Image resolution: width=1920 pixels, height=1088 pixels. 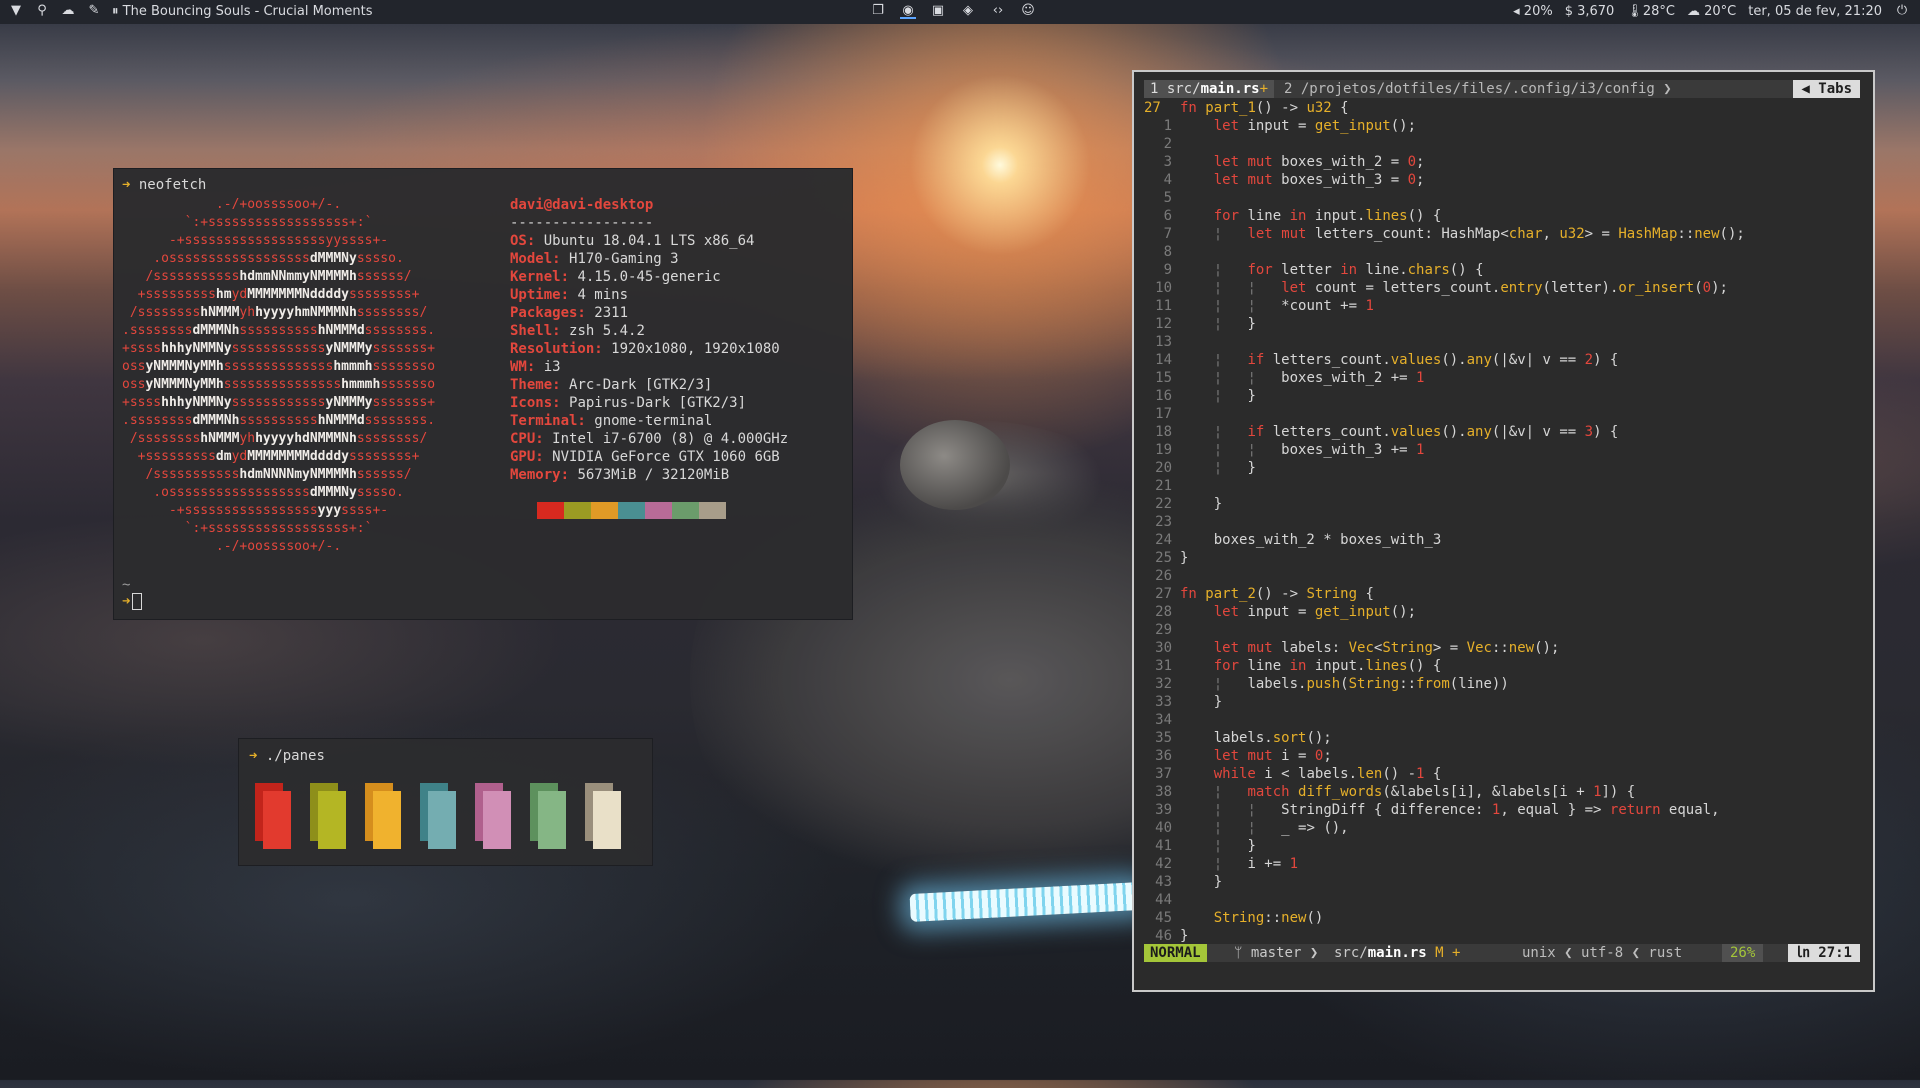 What do you see at coordinates (938, 11) in the screenshot?
I see `terminal-icon: ▣` at bounding box center [938, 11].